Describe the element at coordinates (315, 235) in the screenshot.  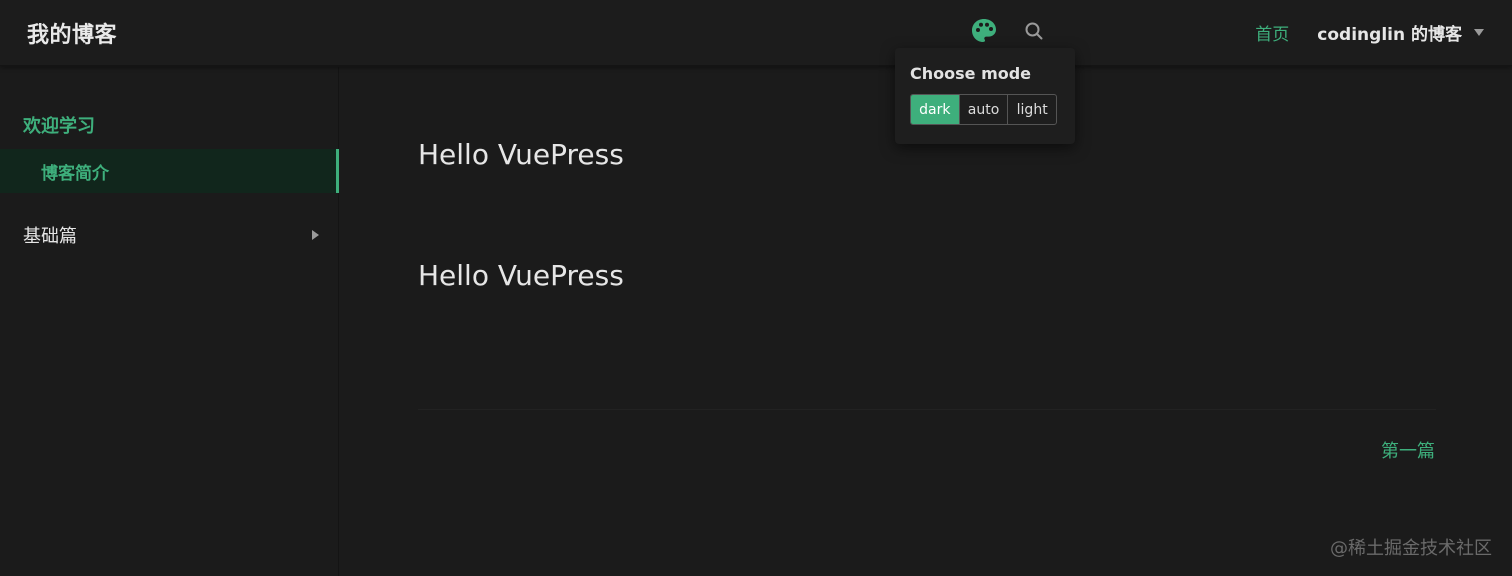
I see `chevron-right-icon` at that location.